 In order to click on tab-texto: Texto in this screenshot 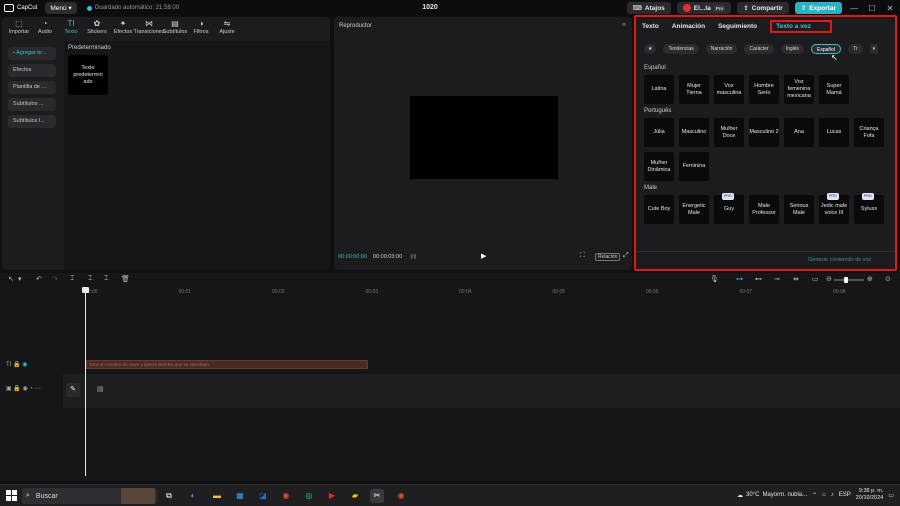, I will do `click(650, 28)`.